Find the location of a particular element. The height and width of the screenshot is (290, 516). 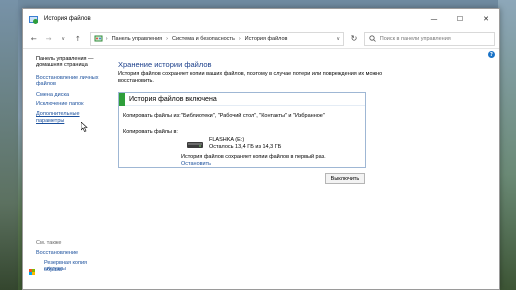

maximize-button: ☐ is located at coordinates (460, 19).